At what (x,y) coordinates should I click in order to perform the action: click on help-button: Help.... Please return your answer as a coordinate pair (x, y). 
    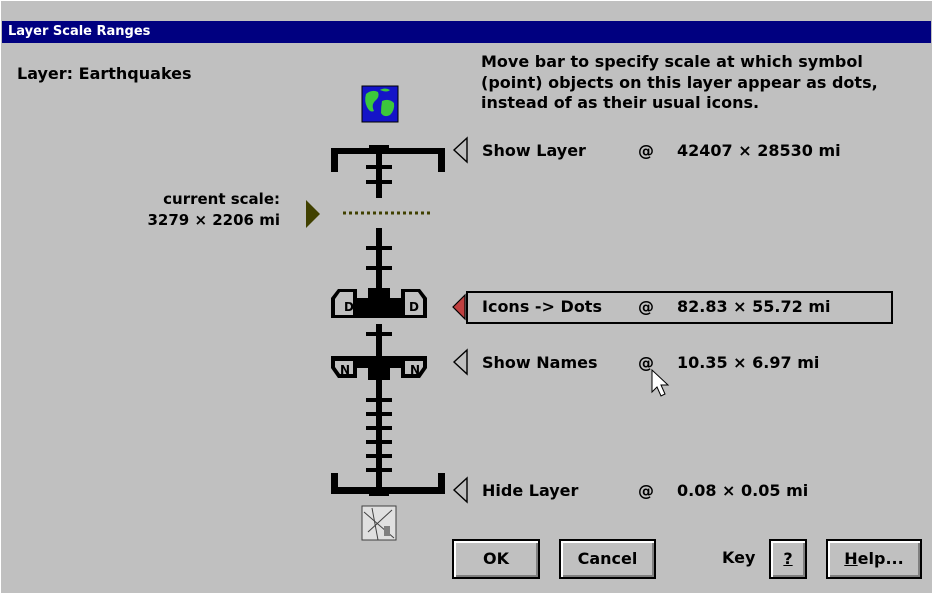
    Looking at the image, I should click on (874, 559).